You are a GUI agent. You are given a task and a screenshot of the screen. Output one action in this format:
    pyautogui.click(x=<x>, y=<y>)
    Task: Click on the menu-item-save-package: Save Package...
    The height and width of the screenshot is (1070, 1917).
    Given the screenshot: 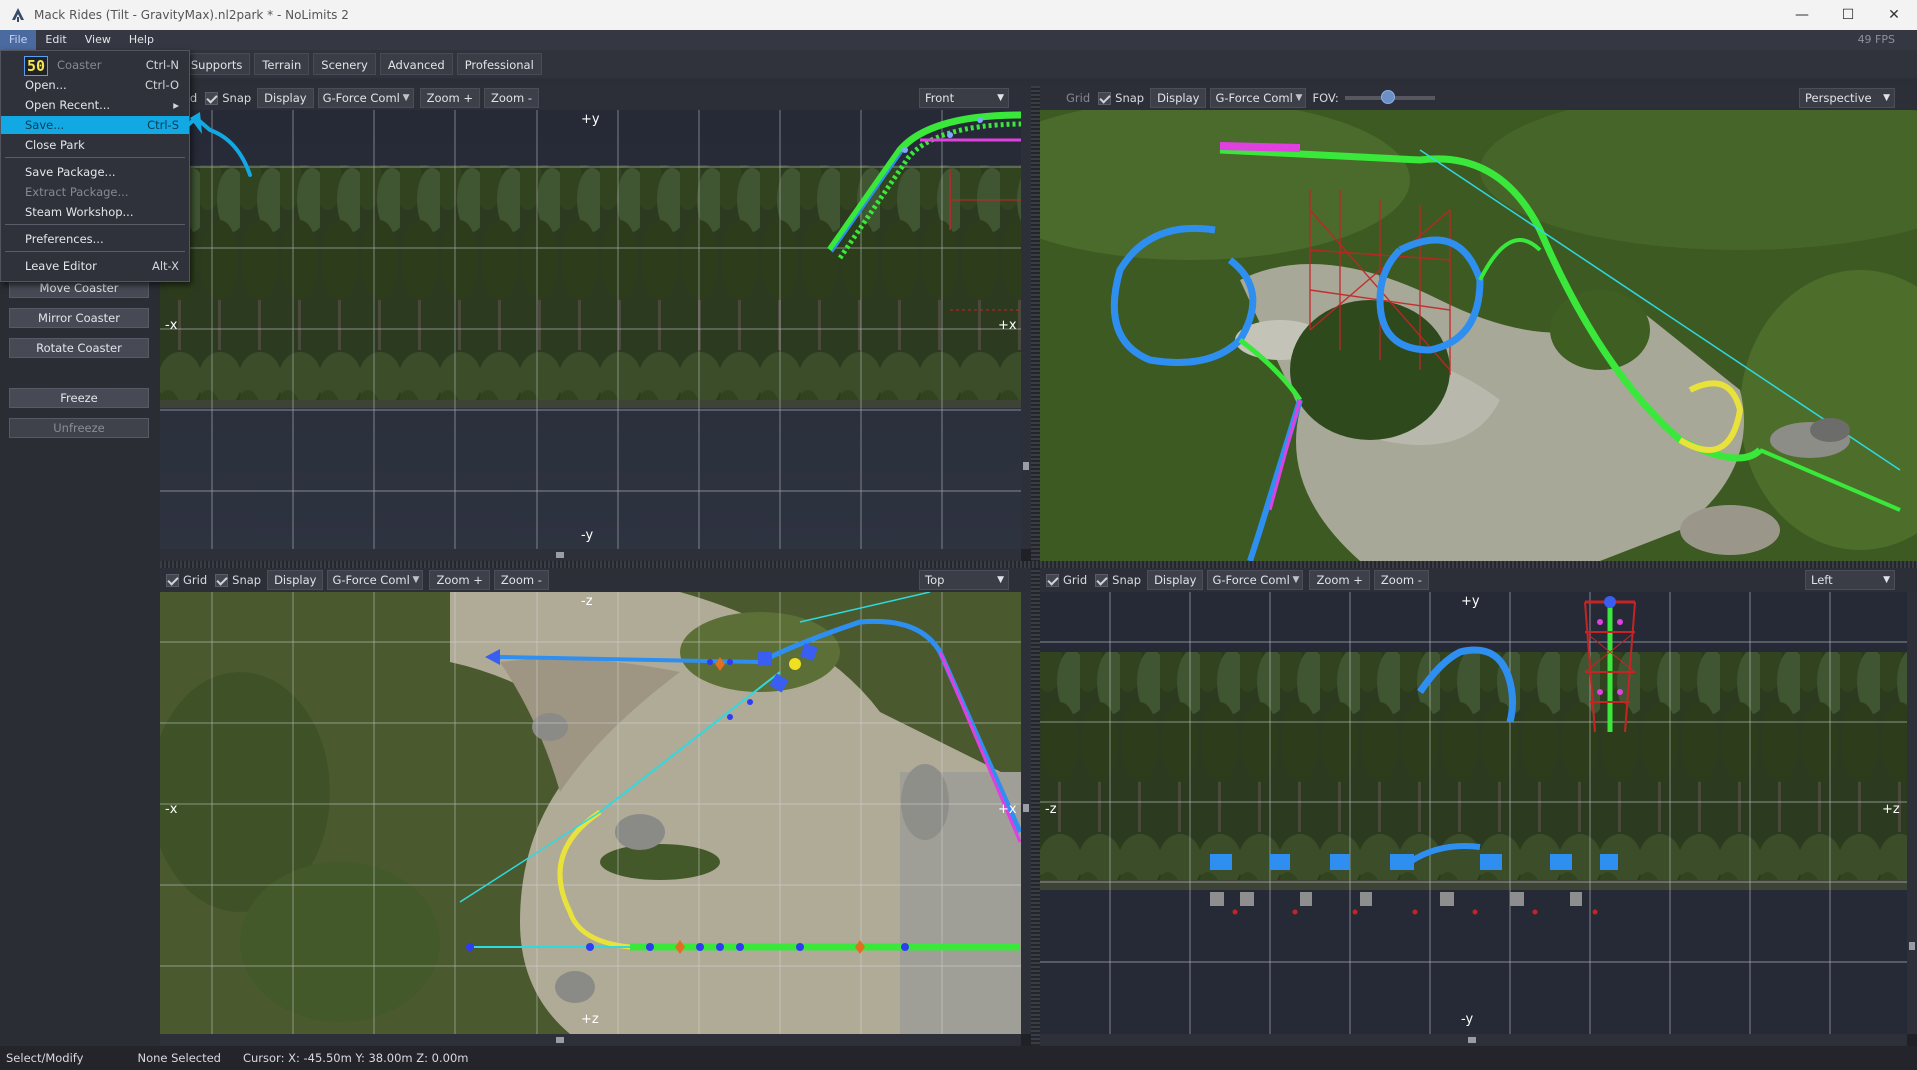 What is the action you would take?
    pyautogui.click(x=95, y=172)
    